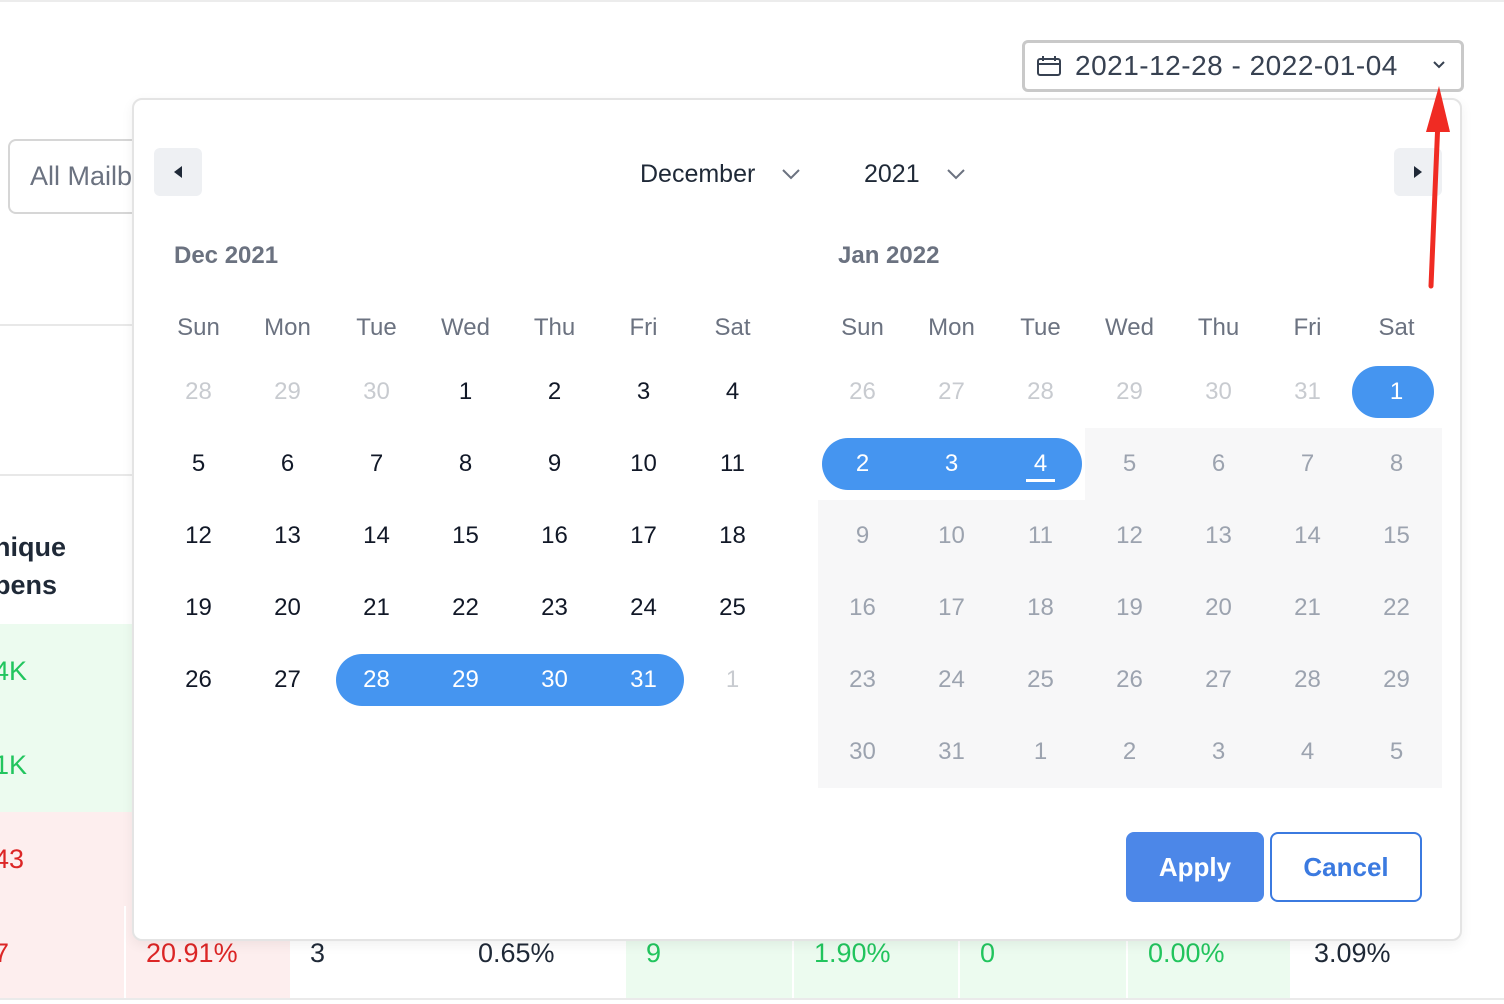 This screenshot has height=1004, width=1504. What do you see at coordinates (1186, 952) in the screenshot?
I see `cell-value: 0.00%` at bounding box center [1186, 952].